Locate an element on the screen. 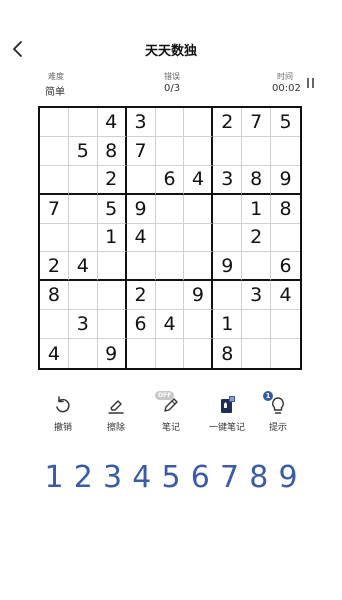  board-cell-r3c3: 2 is located at coordinates (112, 180).